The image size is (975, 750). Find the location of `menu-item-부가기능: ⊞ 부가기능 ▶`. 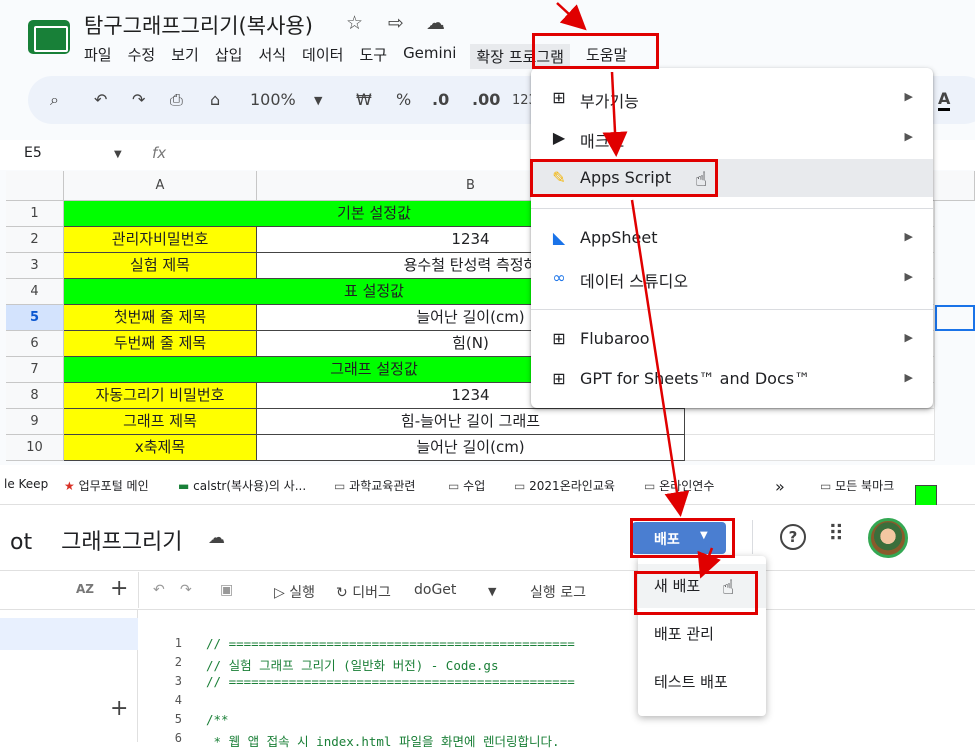

menu-item-부가기능: ⊞ 부가기능 ▶ is located at coordinates (732, 98).